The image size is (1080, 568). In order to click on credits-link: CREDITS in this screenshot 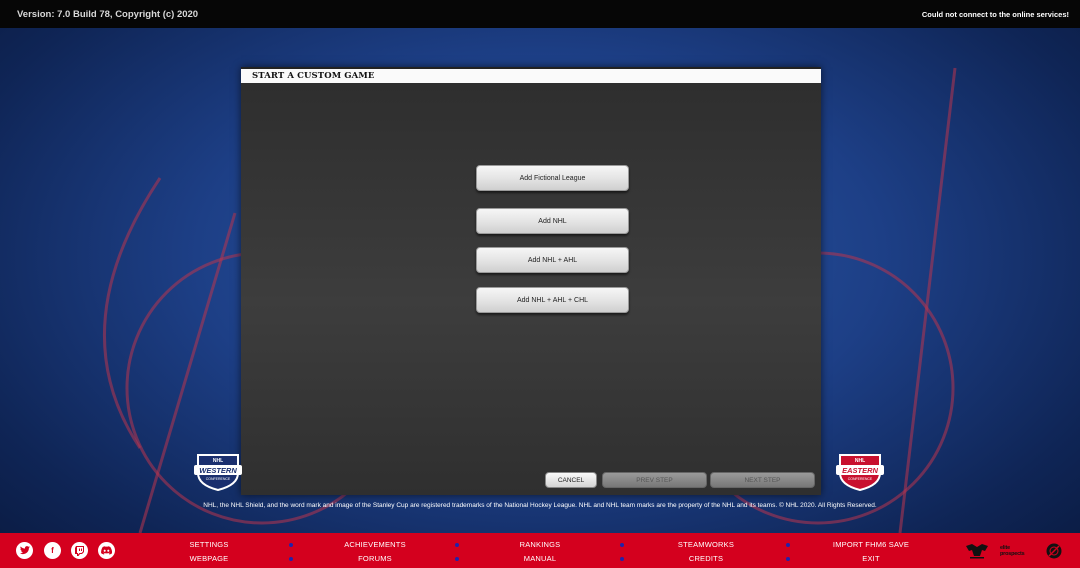, I will do `click(706, 558)`.